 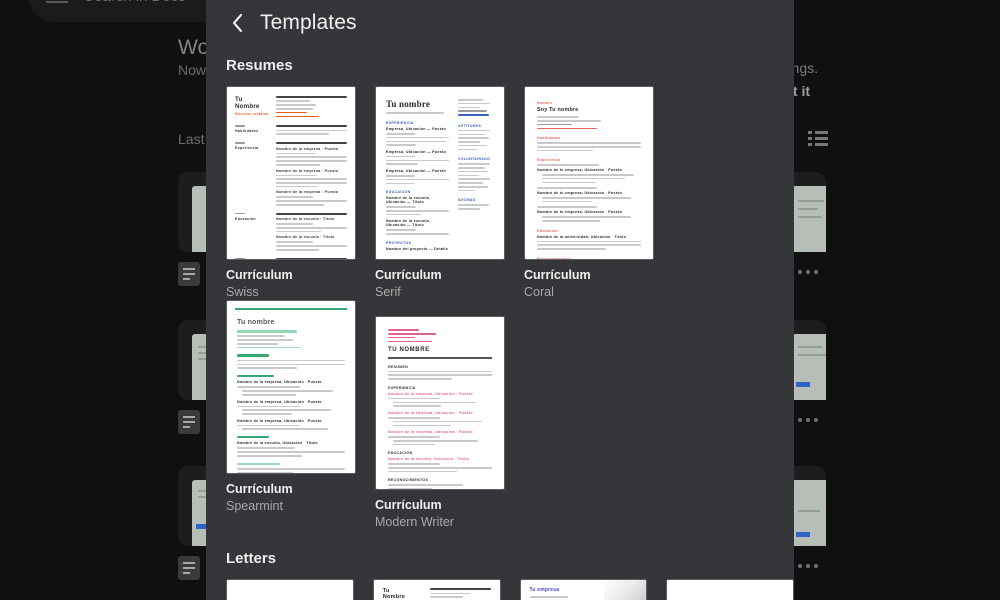 I want to click on template-style: Coral, so click(x=539, y=291).